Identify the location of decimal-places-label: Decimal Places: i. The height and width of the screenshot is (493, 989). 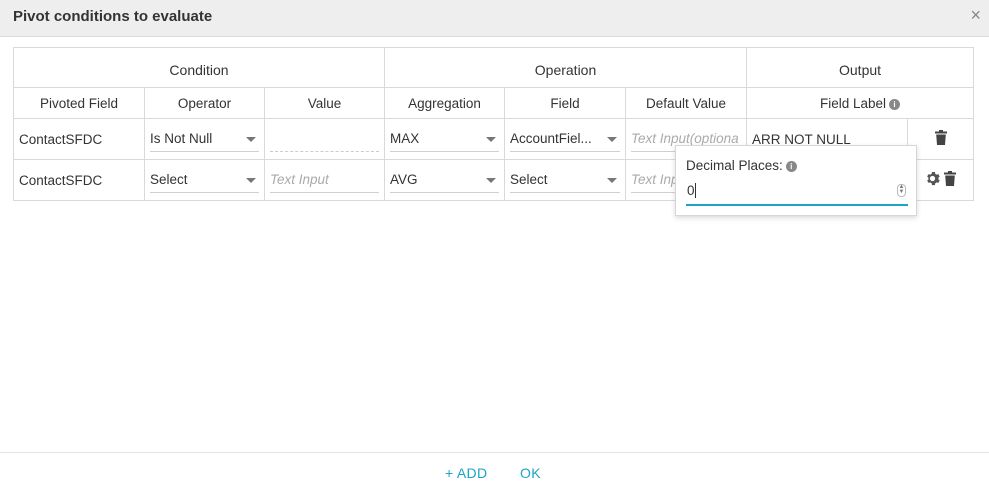
(741, 165).